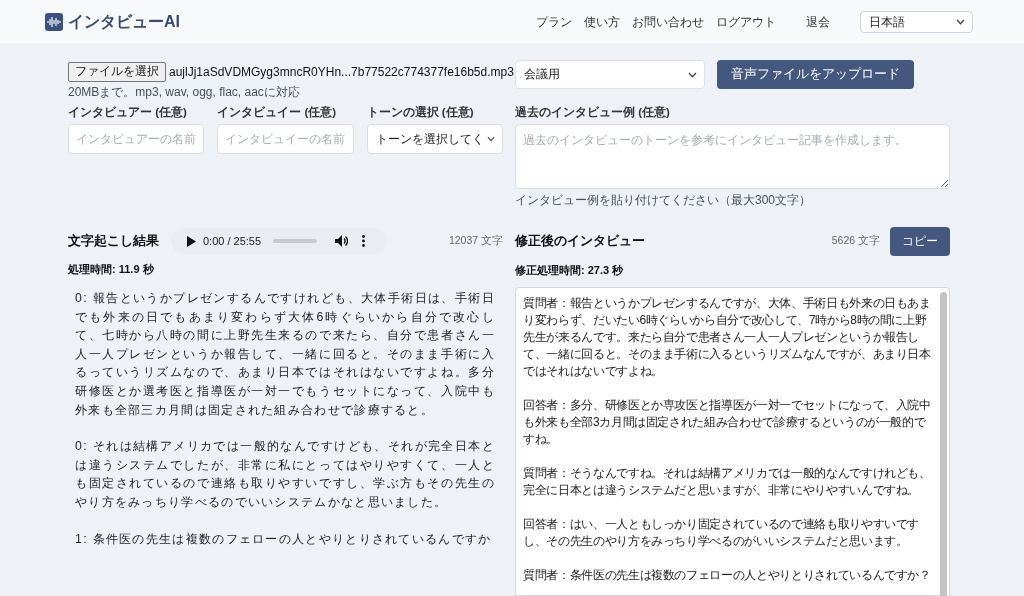  I want to click on field-label: 過去のインタビュー例 (任意), so click(593, 112).